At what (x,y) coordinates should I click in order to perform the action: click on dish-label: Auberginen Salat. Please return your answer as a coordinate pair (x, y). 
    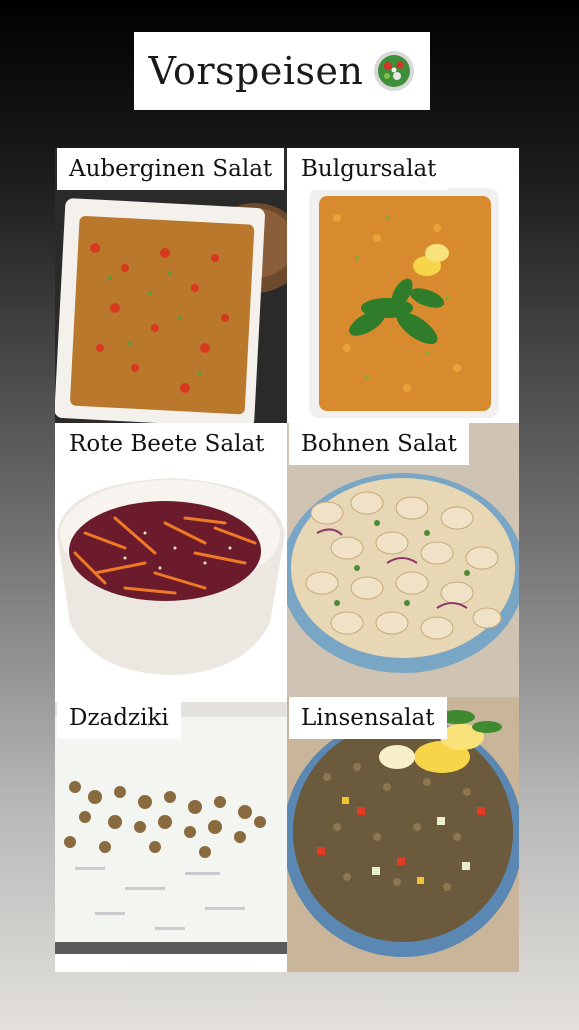
    Looking at the image, I should click on (171, 169).